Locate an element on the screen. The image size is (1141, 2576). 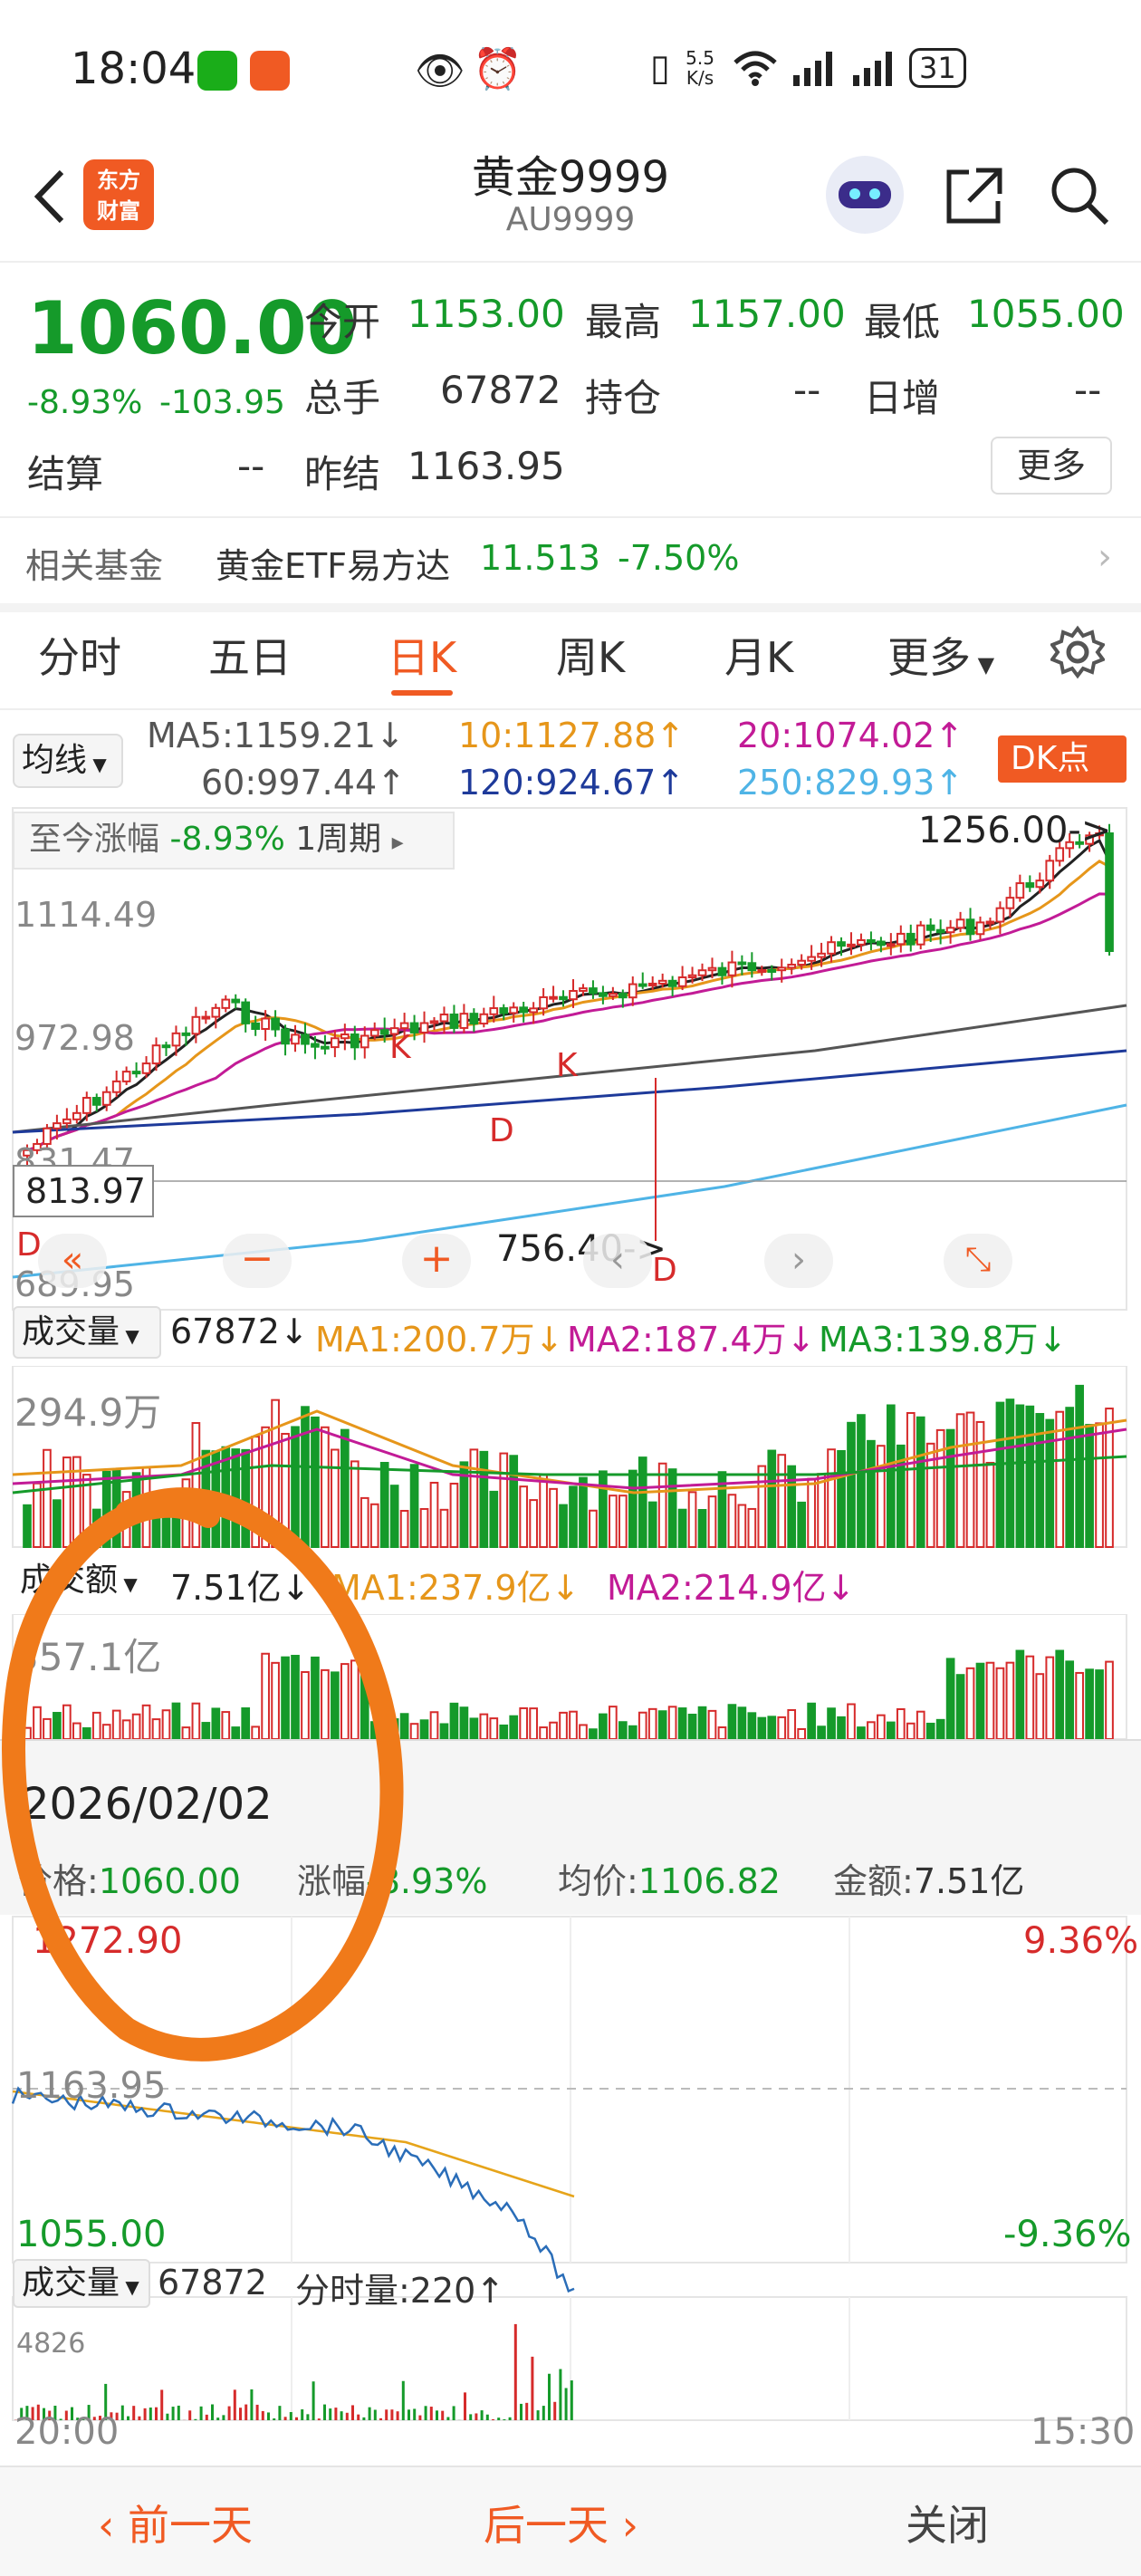
gear-icon is located at coordinates (1077, 652).